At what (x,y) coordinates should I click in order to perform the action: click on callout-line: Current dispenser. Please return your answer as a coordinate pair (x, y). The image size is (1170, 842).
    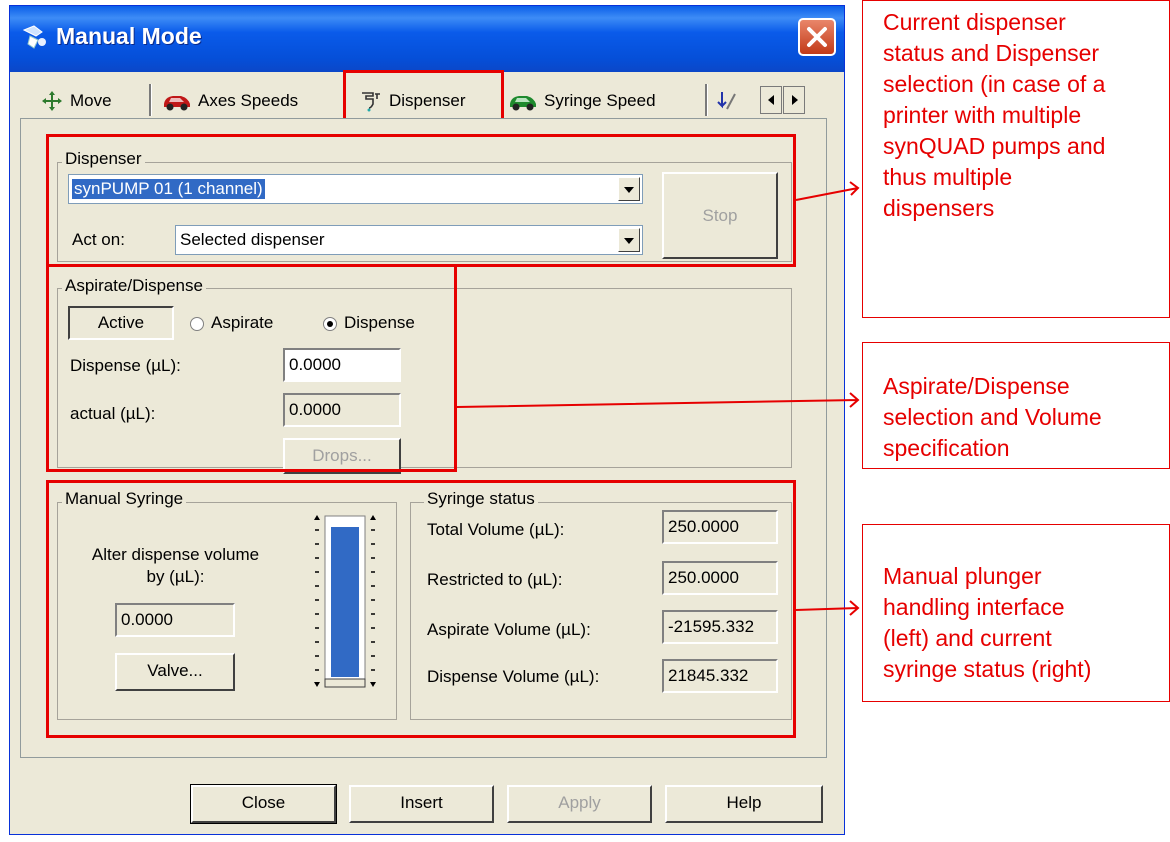
    Looking at the image, I should click on (974, 22).